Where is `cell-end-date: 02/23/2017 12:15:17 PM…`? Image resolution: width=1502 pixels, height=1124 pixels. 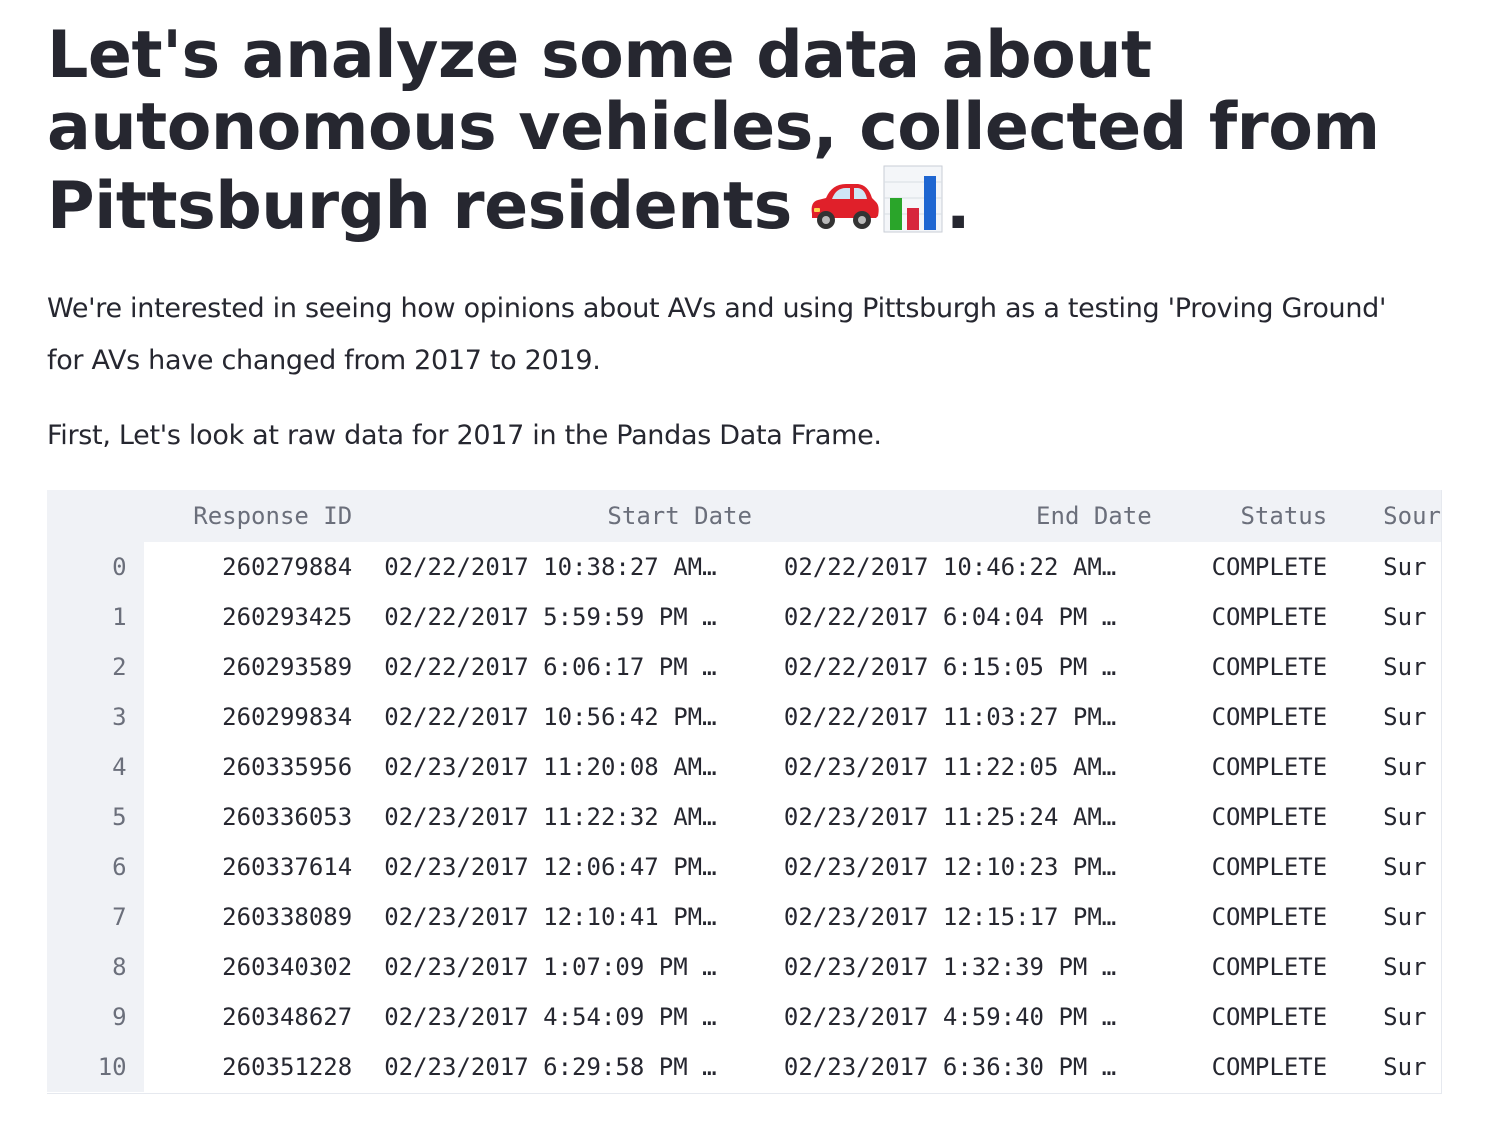 cell-end-date: 02/23/2017 12:15:17 PM… is located at coordinates (952, 917).